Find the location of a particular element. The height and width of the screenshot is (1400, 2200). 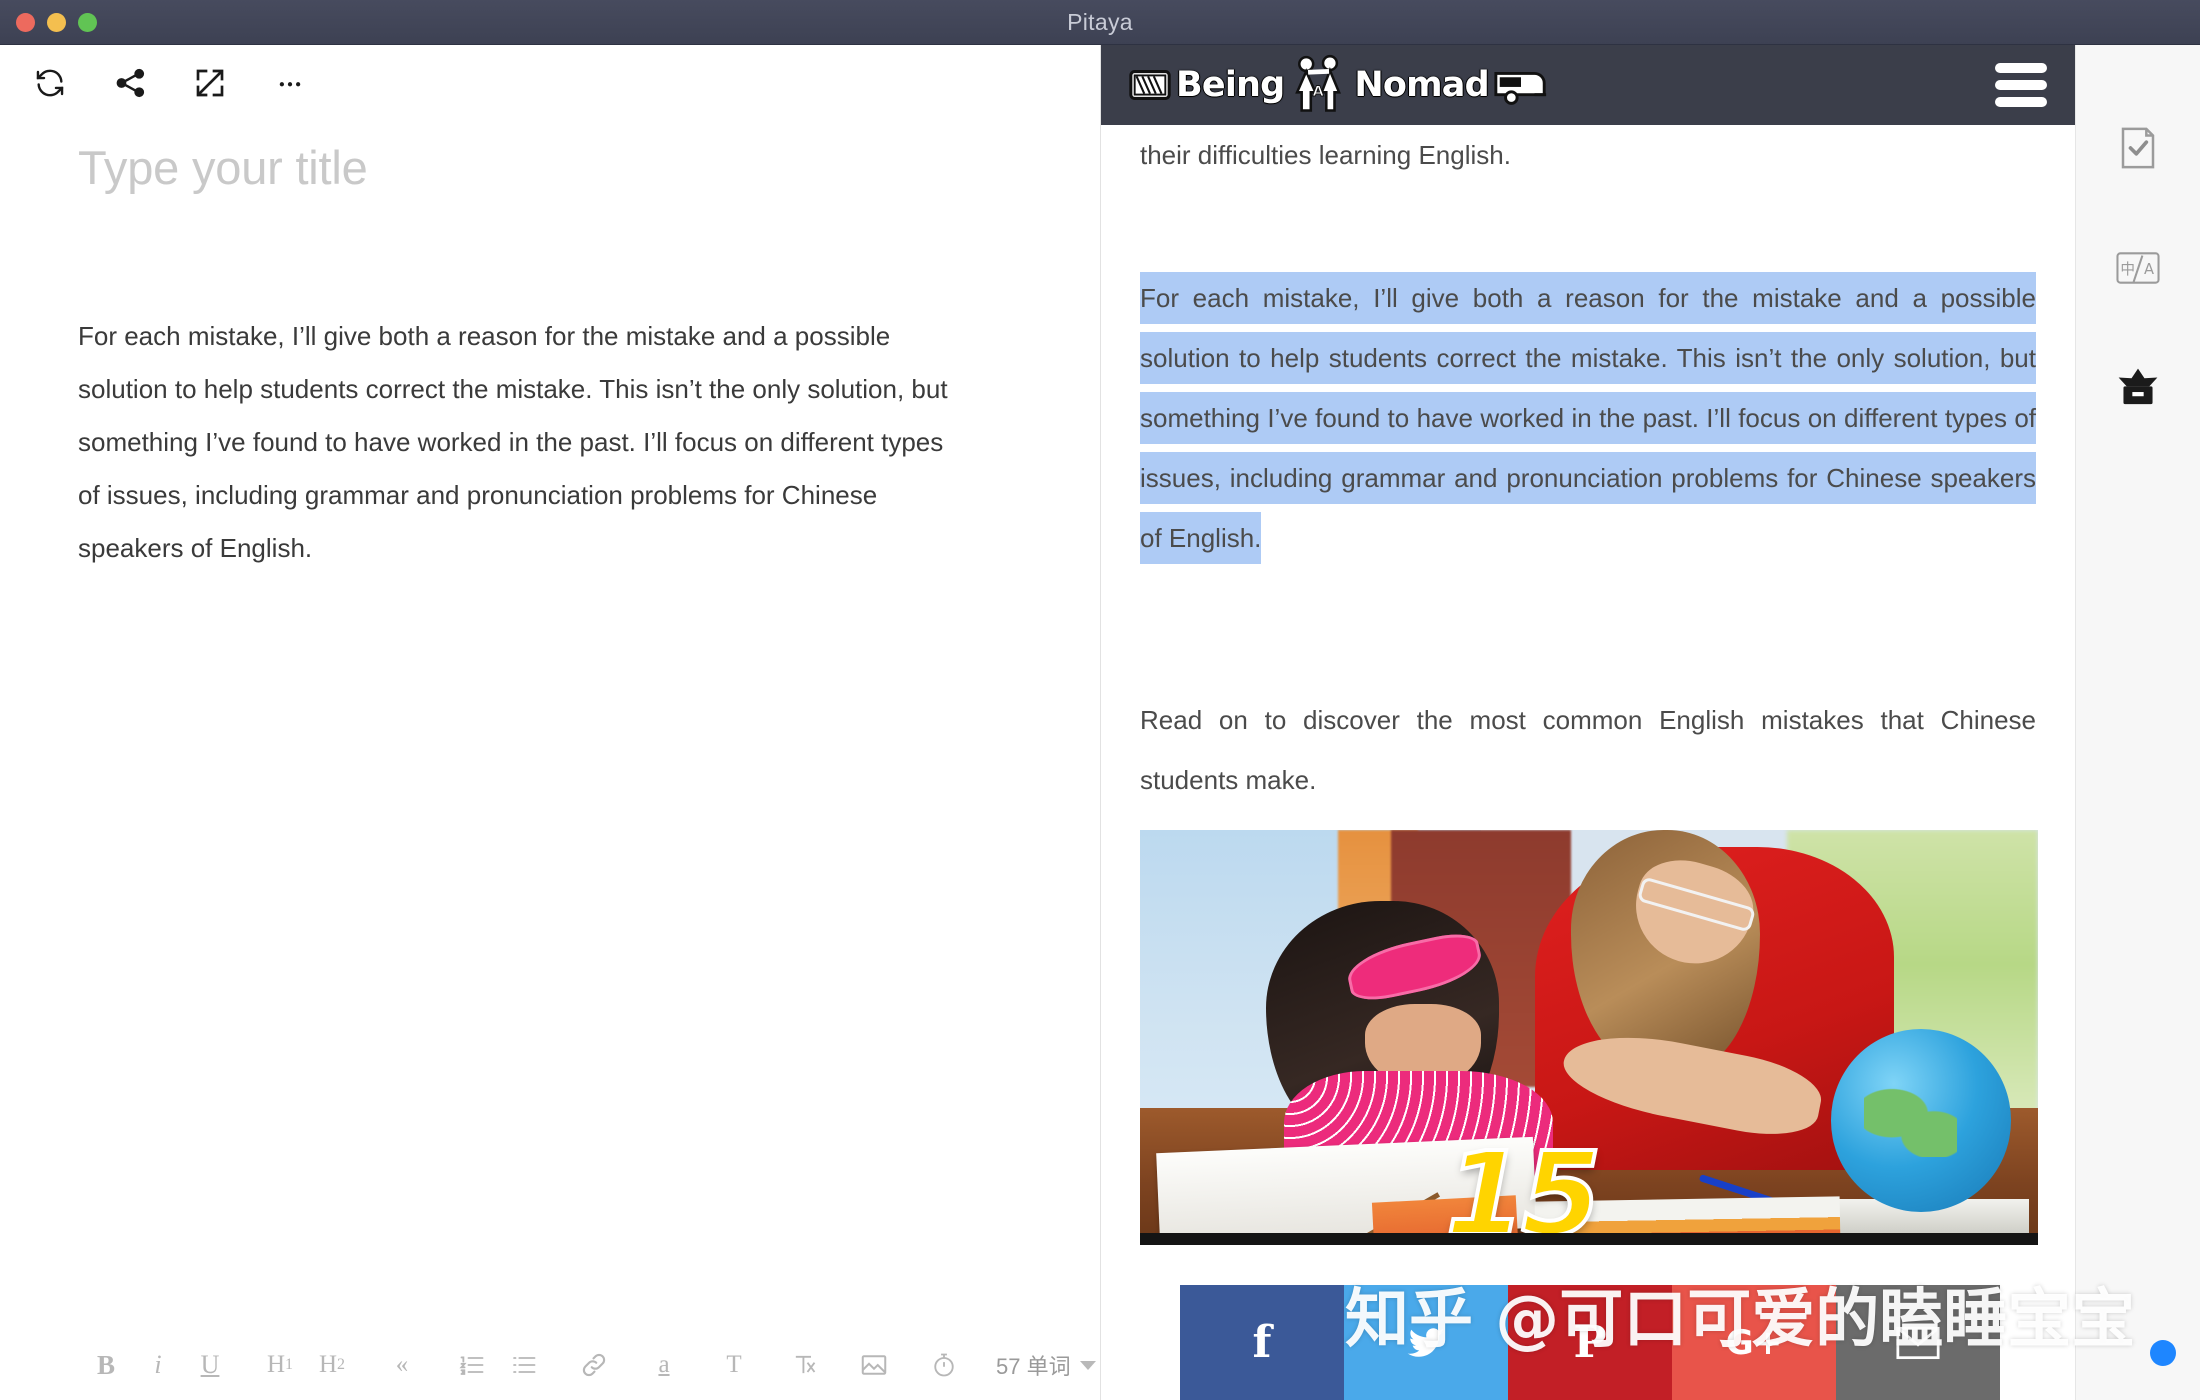

link-icon is located at coordinates (594, 1365).